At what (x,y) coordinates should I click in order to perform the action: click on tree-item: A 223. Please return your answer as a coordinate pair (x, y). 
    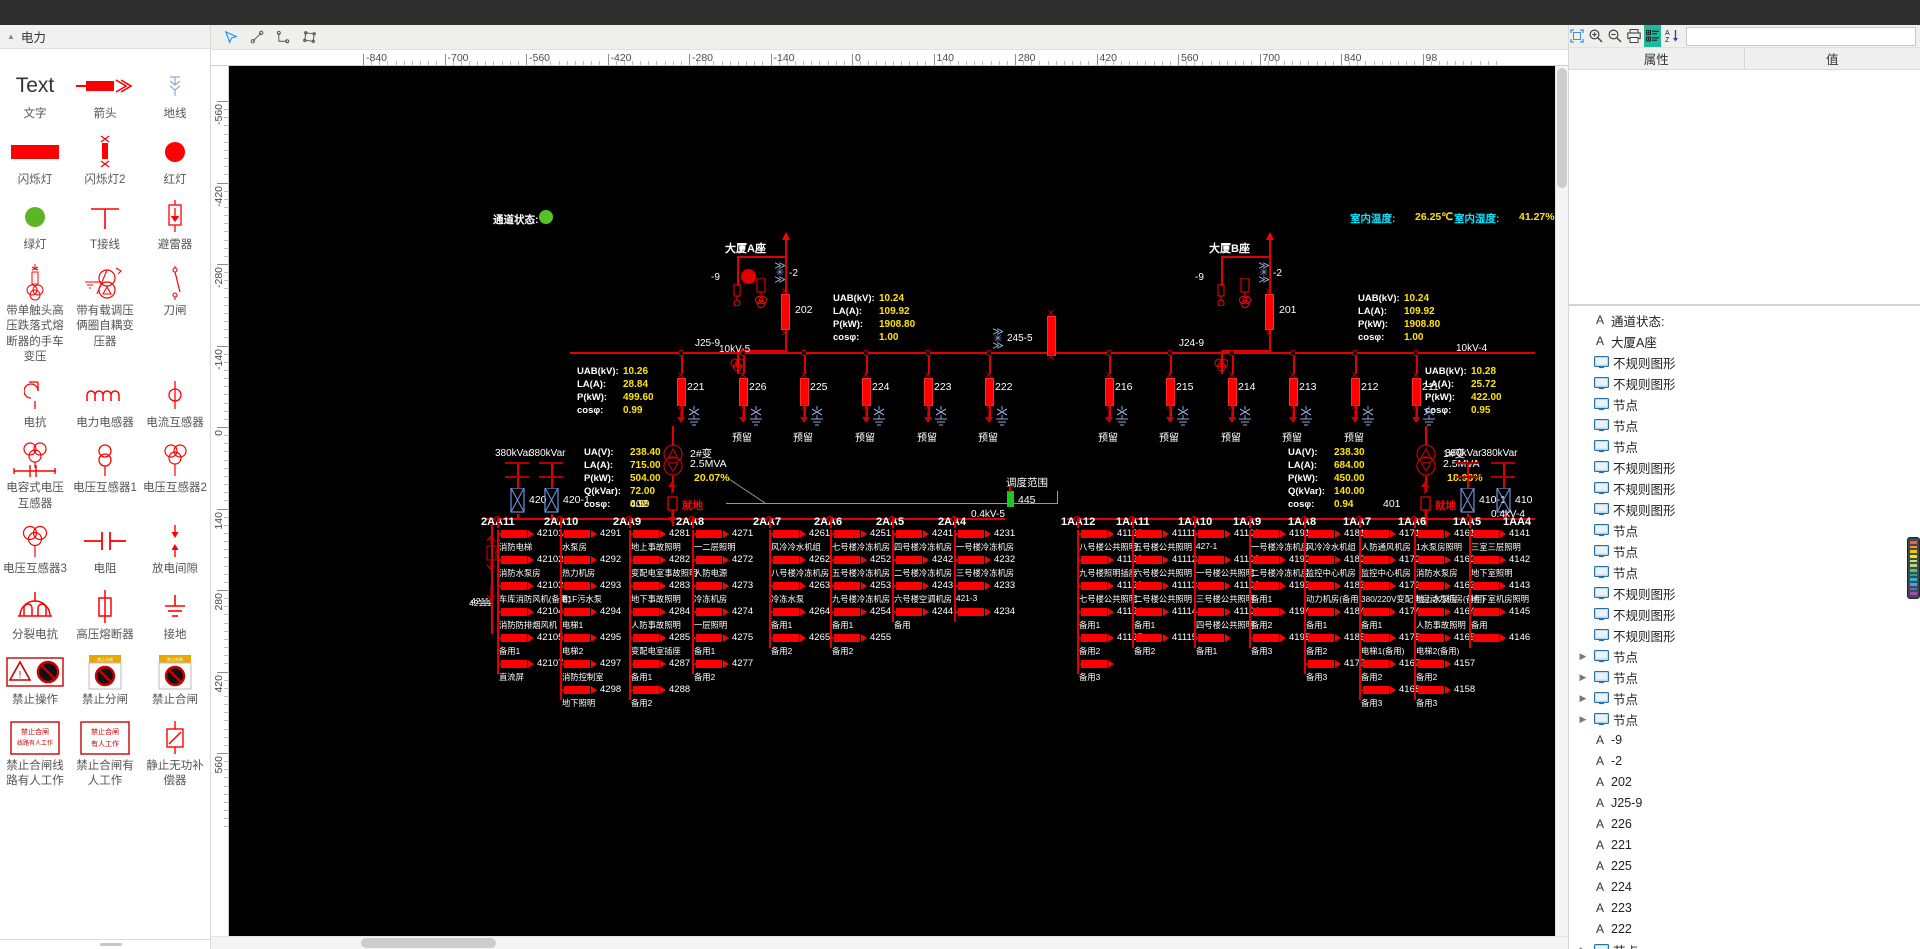
    Looking at the image, I should click on (1744, 908).